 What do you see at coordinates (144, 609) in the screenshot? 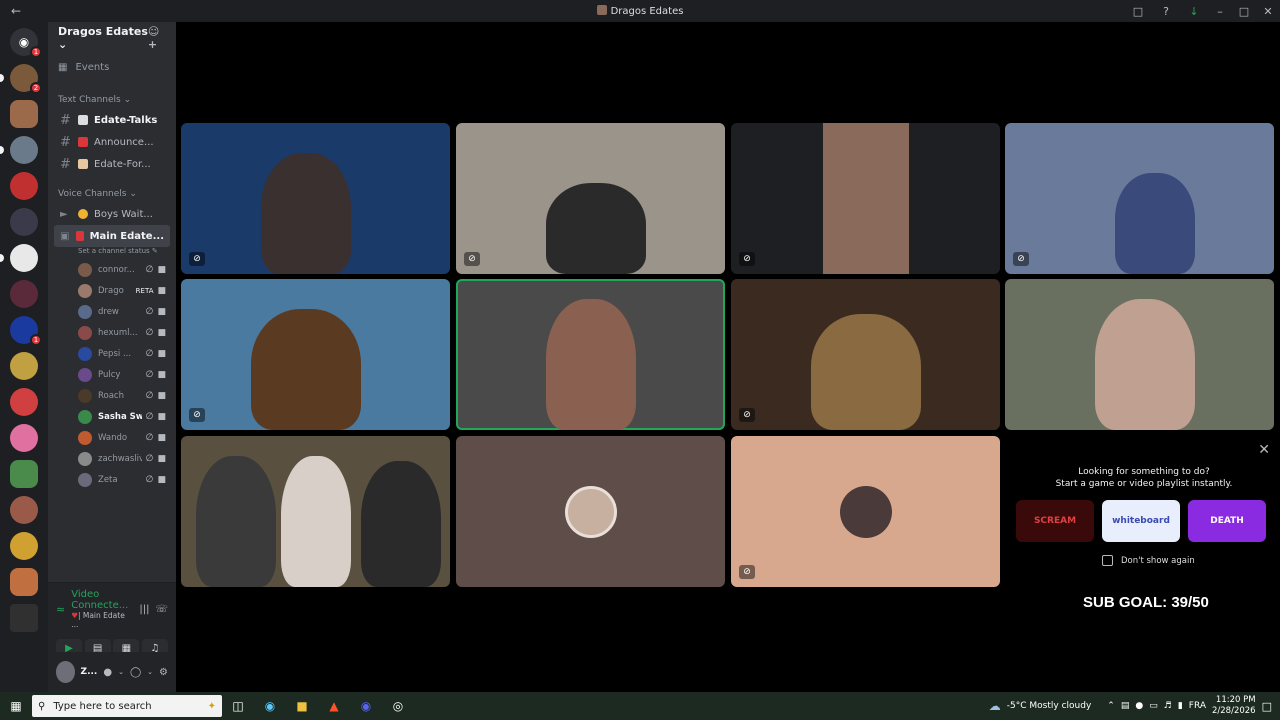
I see `noise-suppression-icon: |||` at bounding box center [144, 609].